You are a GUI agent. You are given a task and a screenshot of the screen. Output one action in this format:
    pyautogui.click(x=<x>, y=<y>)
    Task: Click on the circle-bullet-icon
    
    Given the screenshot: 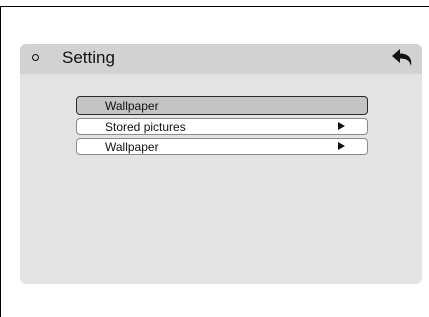 What is the action you would take?
    pyautogui.click(x=35, y=57)
    